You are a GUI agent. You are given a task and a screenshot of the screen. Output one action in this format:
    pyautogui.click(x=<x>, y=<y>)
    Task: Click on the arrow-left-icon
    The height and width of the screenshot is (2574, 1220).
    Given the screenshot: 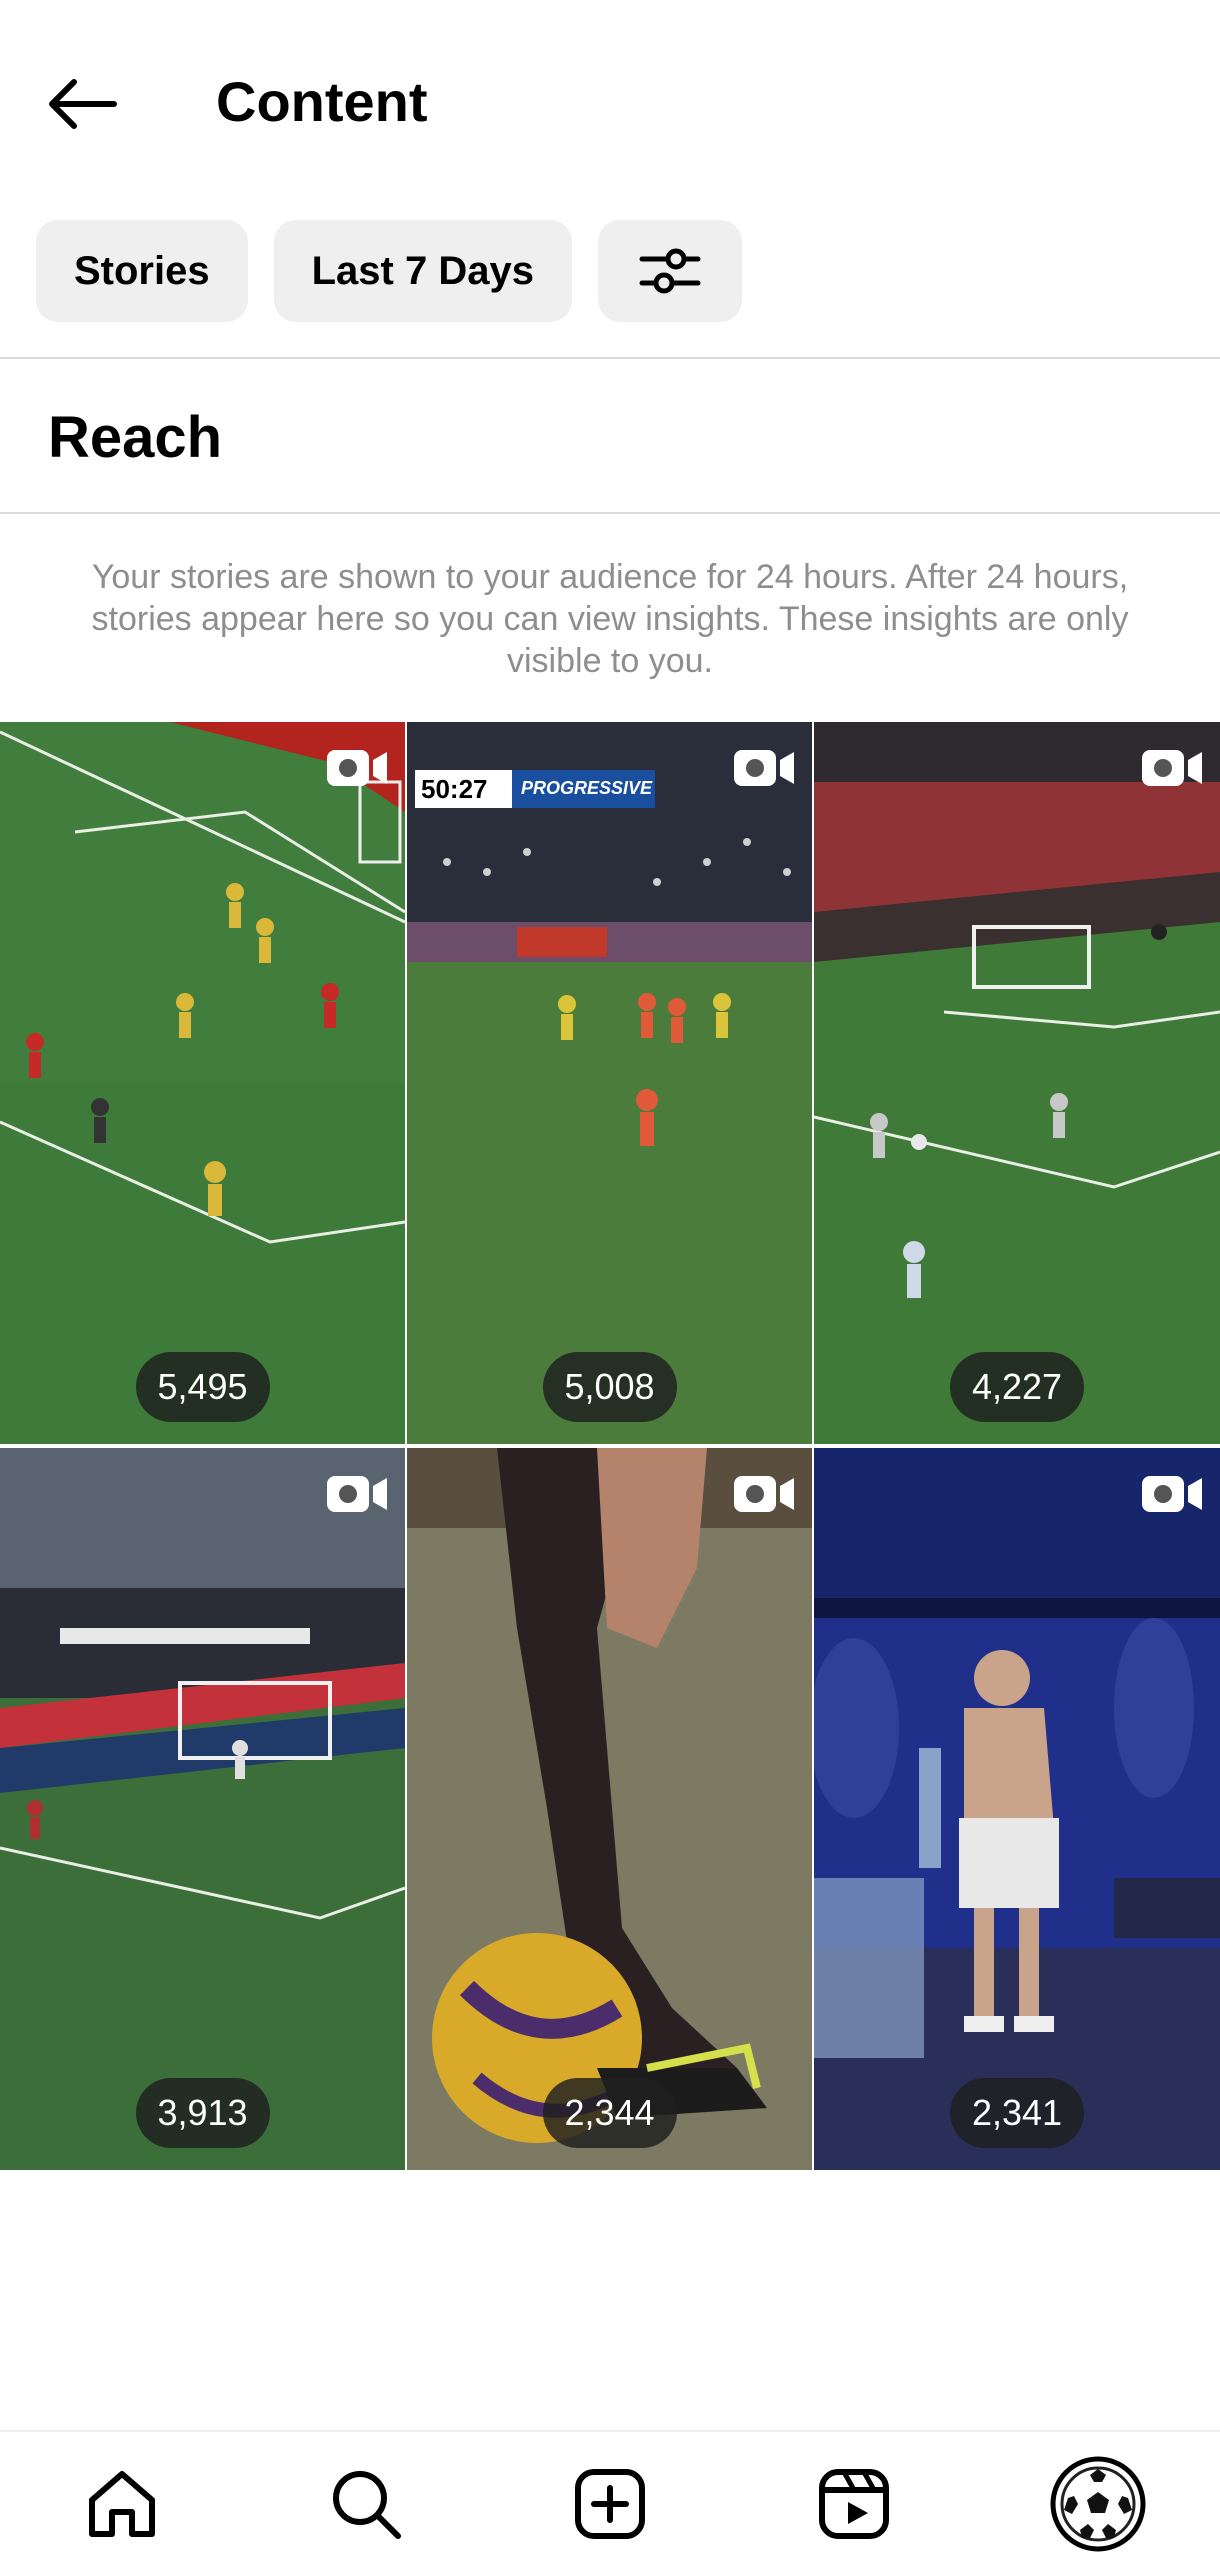 What is the action you would take?
    pyautogui.click(x=83, y=104)
    